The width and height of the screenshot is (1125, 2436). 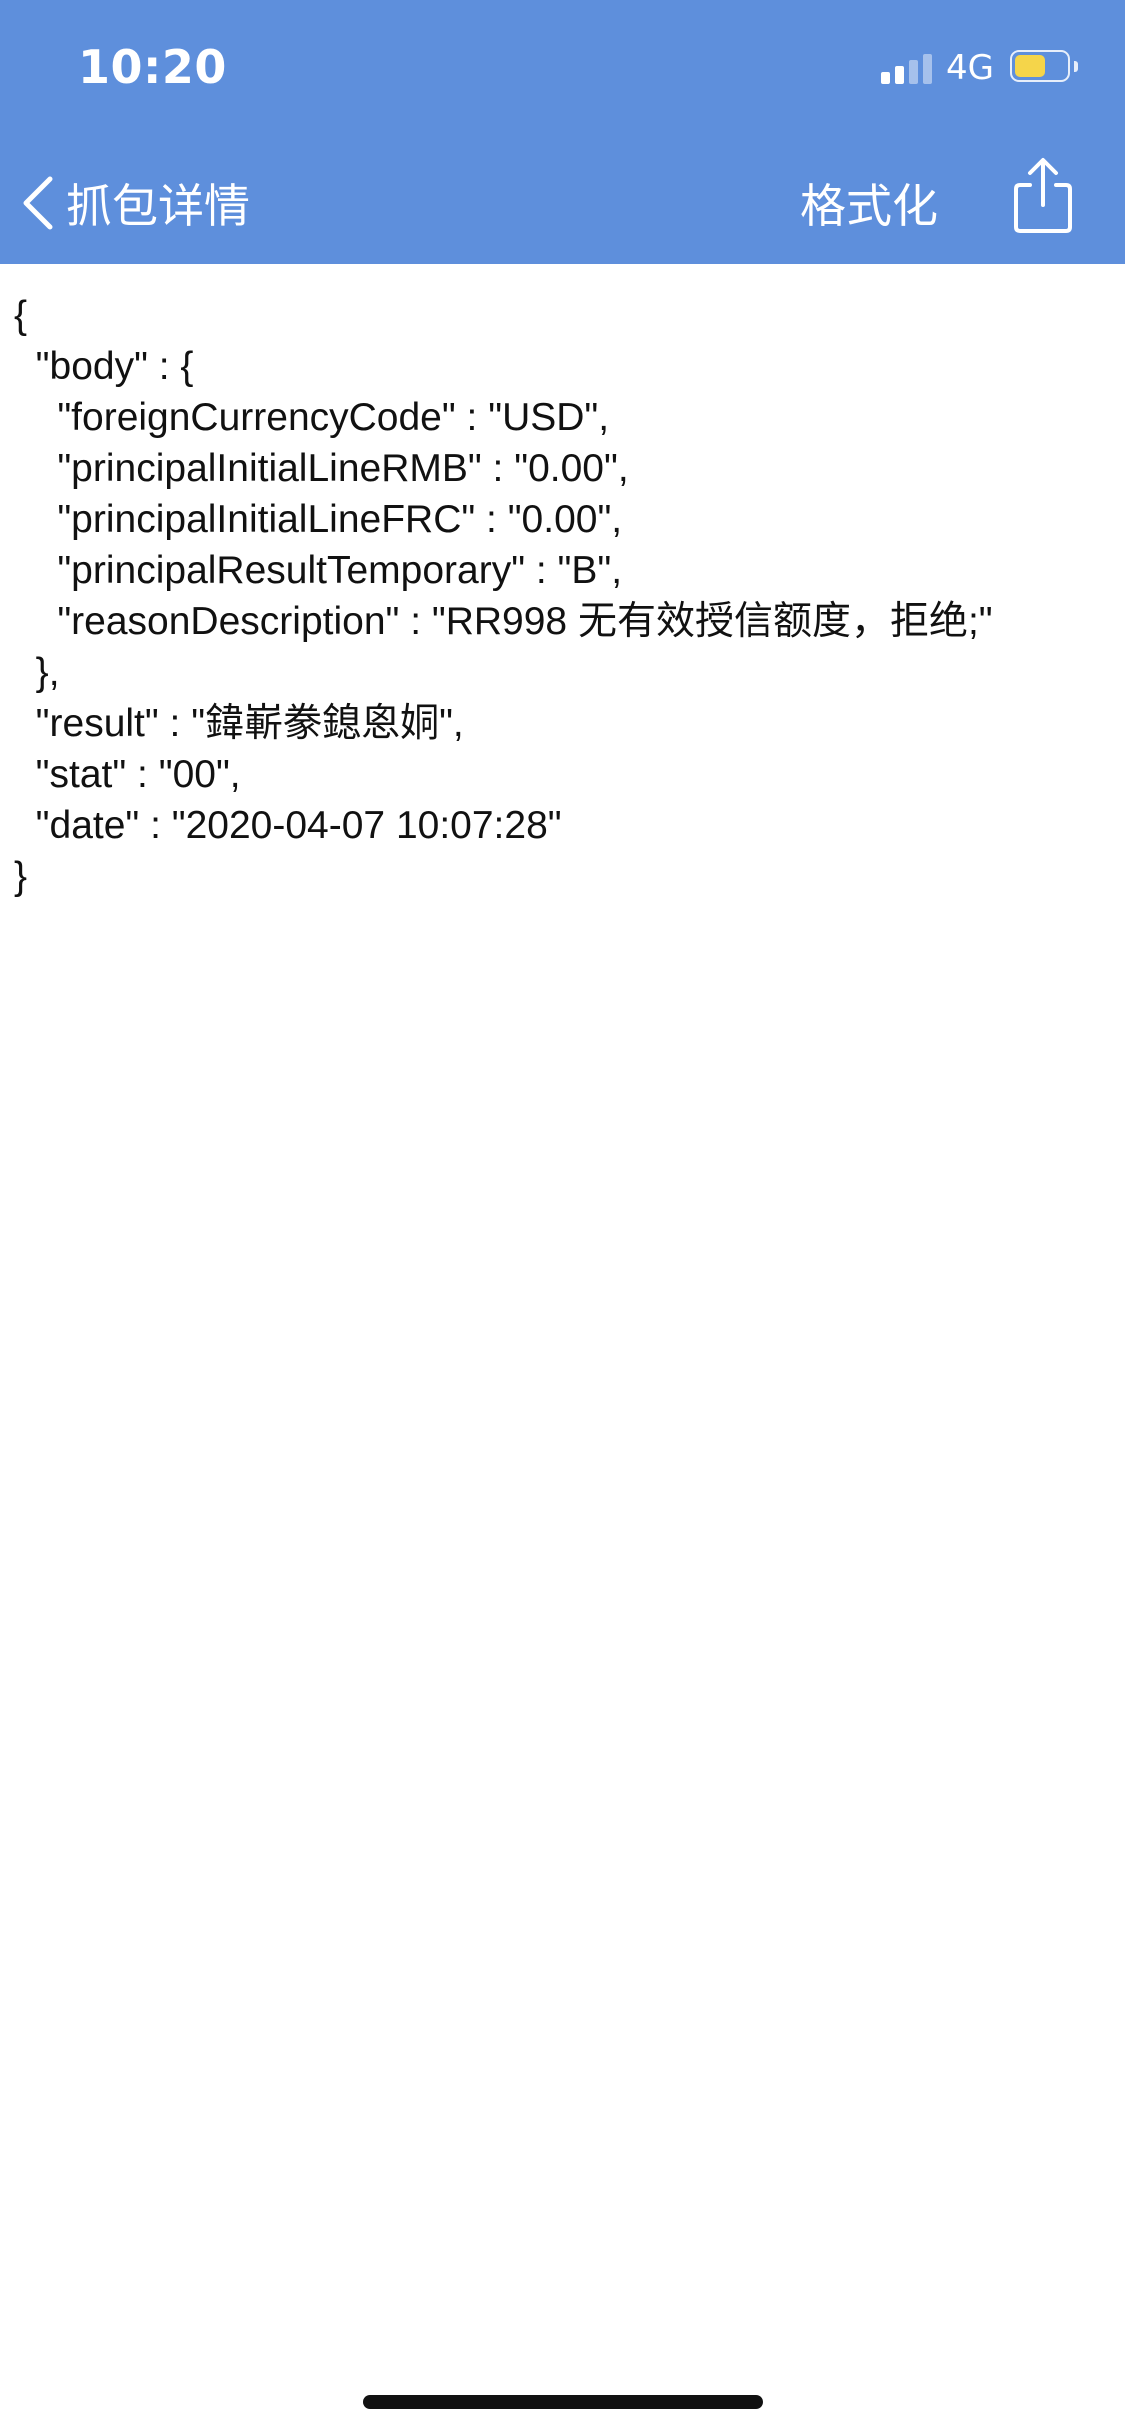 What do you see at coordinates (288, 825) in the screenshot?
I see `json-line: "date" : "2020-04-07 10:07:28"` at bounding box center [288, 825].